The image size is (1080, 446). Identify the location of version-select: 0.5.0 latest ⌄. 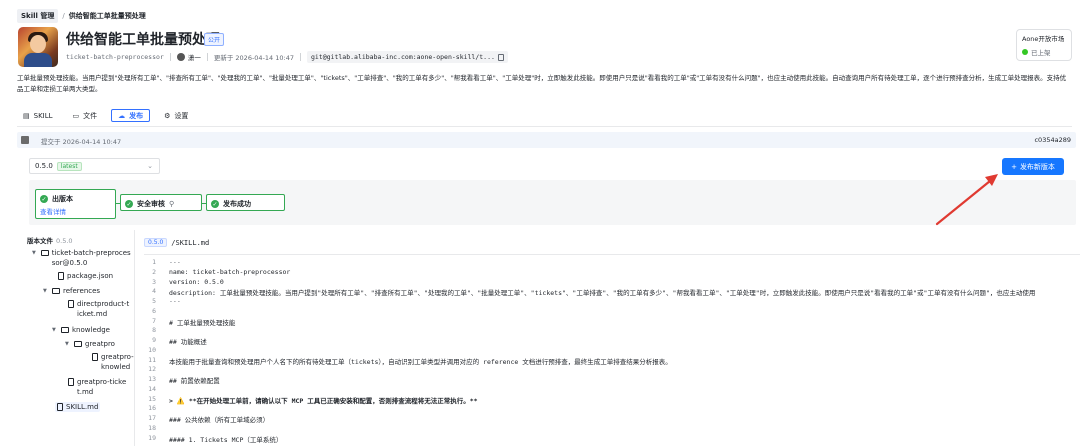
(94, 166).